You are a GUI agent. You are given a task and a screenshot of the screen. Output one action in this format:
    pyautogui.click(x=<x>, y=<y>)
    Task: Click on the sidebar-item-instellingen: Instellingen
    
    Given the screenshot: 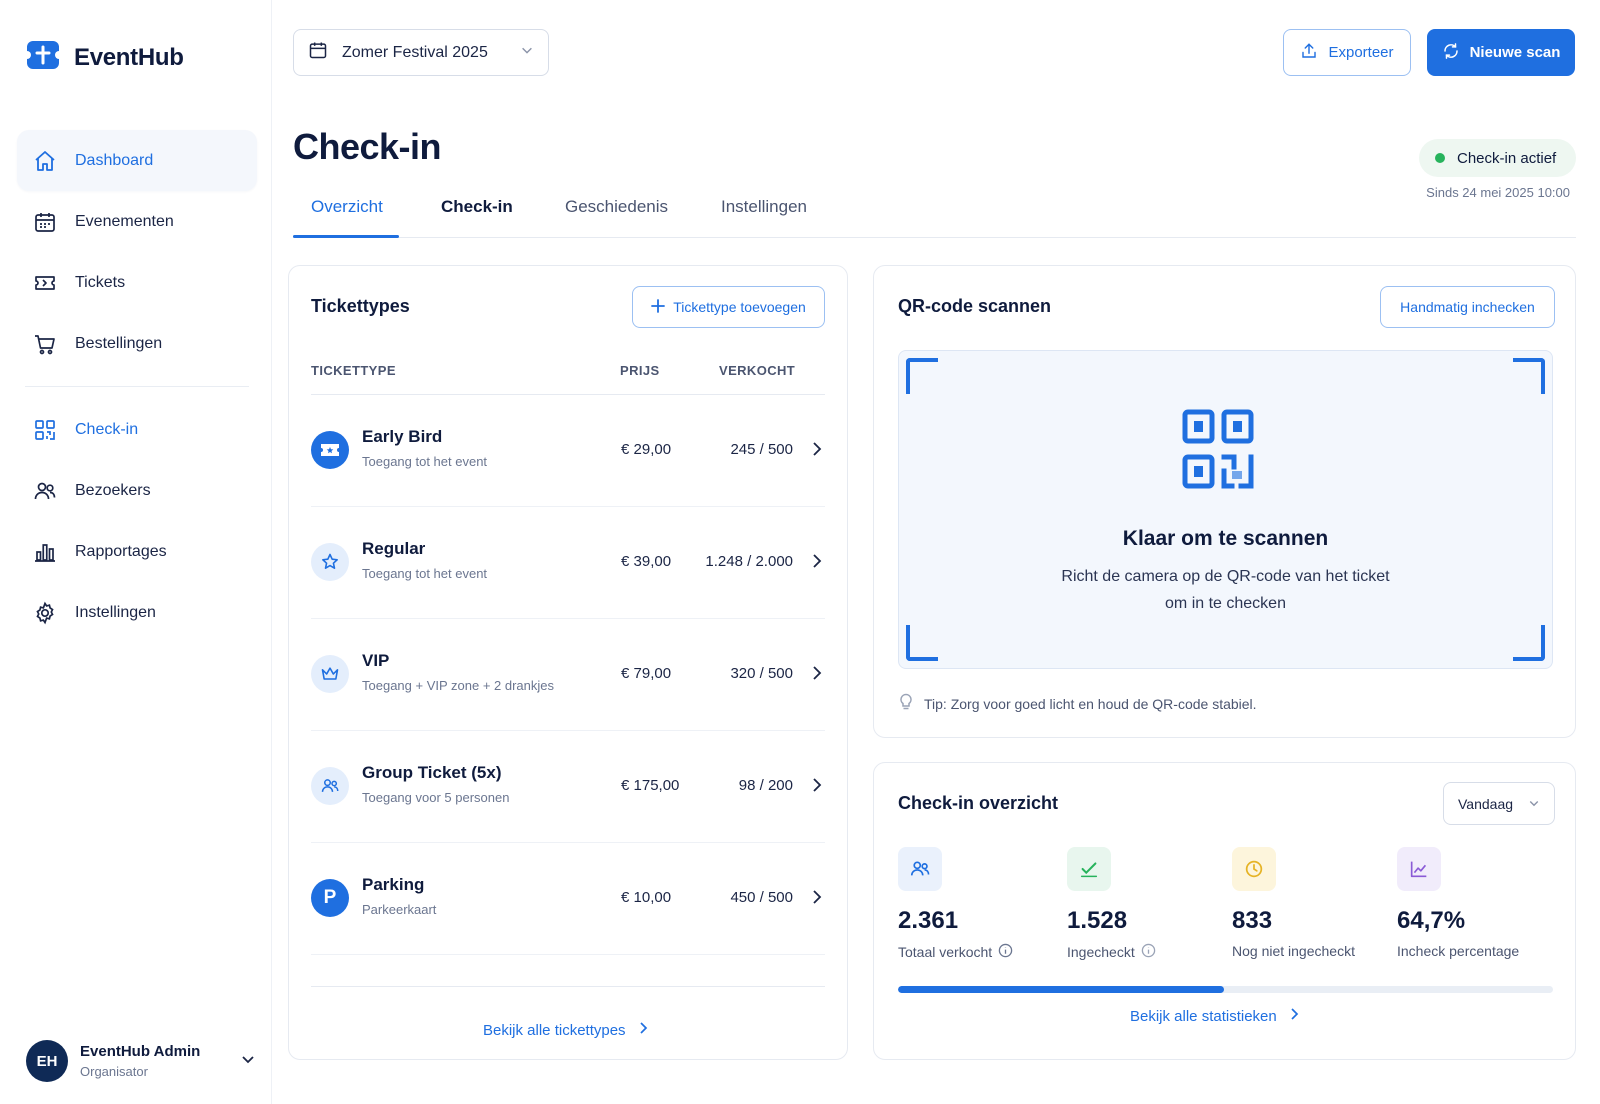 What is the action you would take?
    pyautogui.click(x=137, y=612)
    